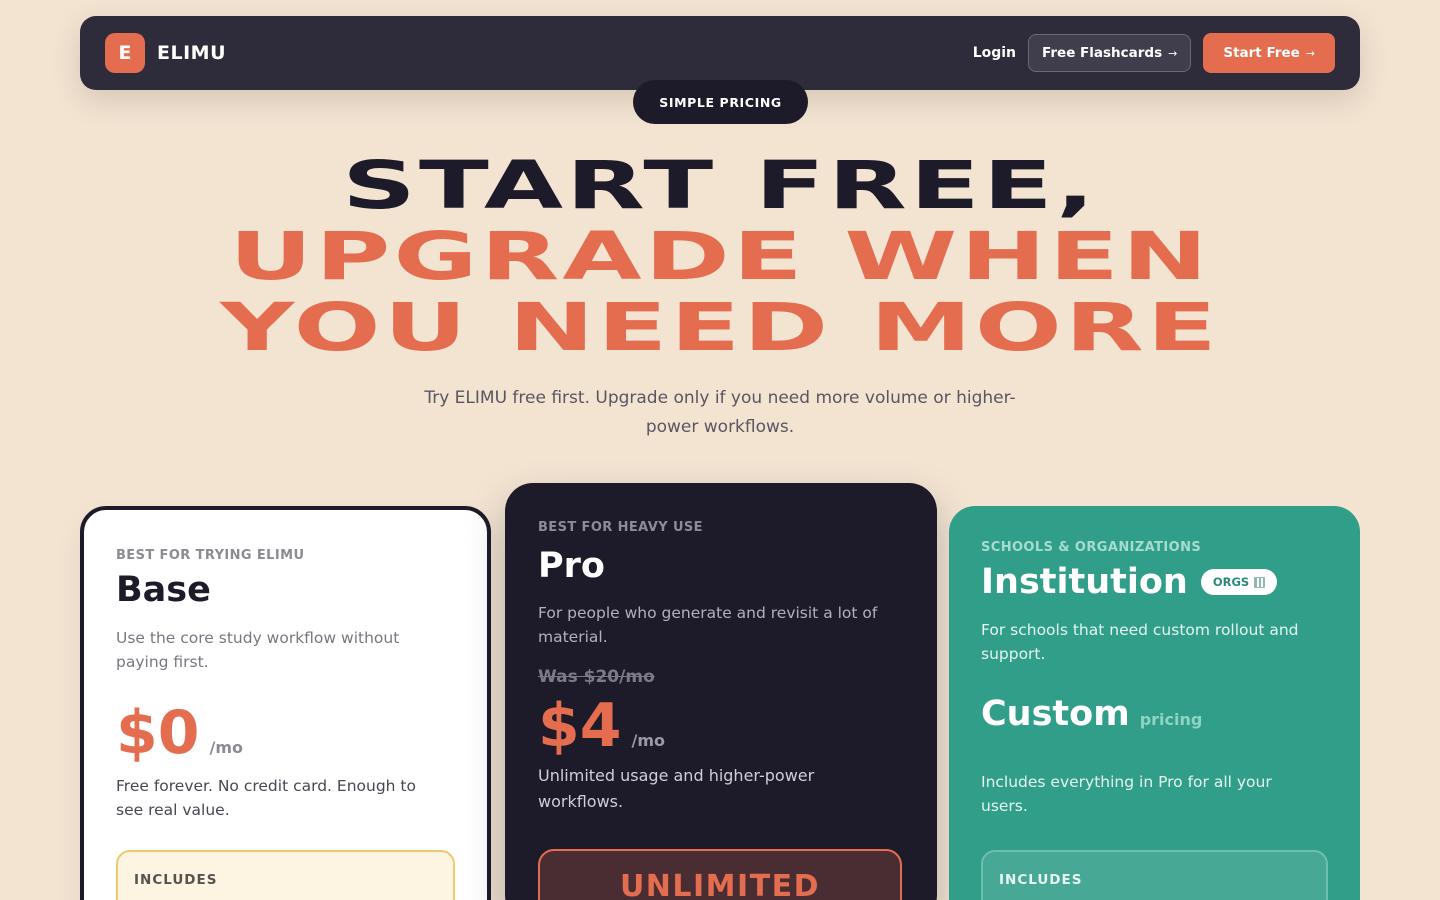 Image resolution: width=1440 pixels, height=900 pixels. What do you see at coordinates (571, 566) in the screenshot?
I see `plan-name: Pro` at bounding box center [571, 566].